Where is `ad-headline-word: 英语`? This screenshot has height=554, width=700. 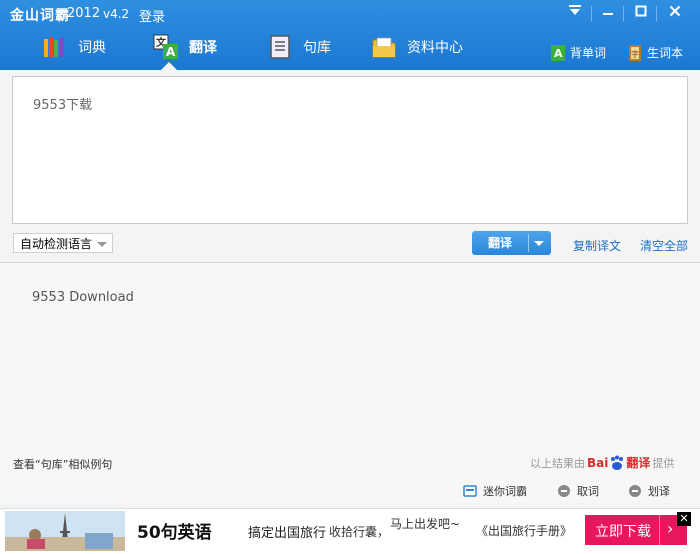 ad-headline-word: 英语 is located at coordinates (194, 533).